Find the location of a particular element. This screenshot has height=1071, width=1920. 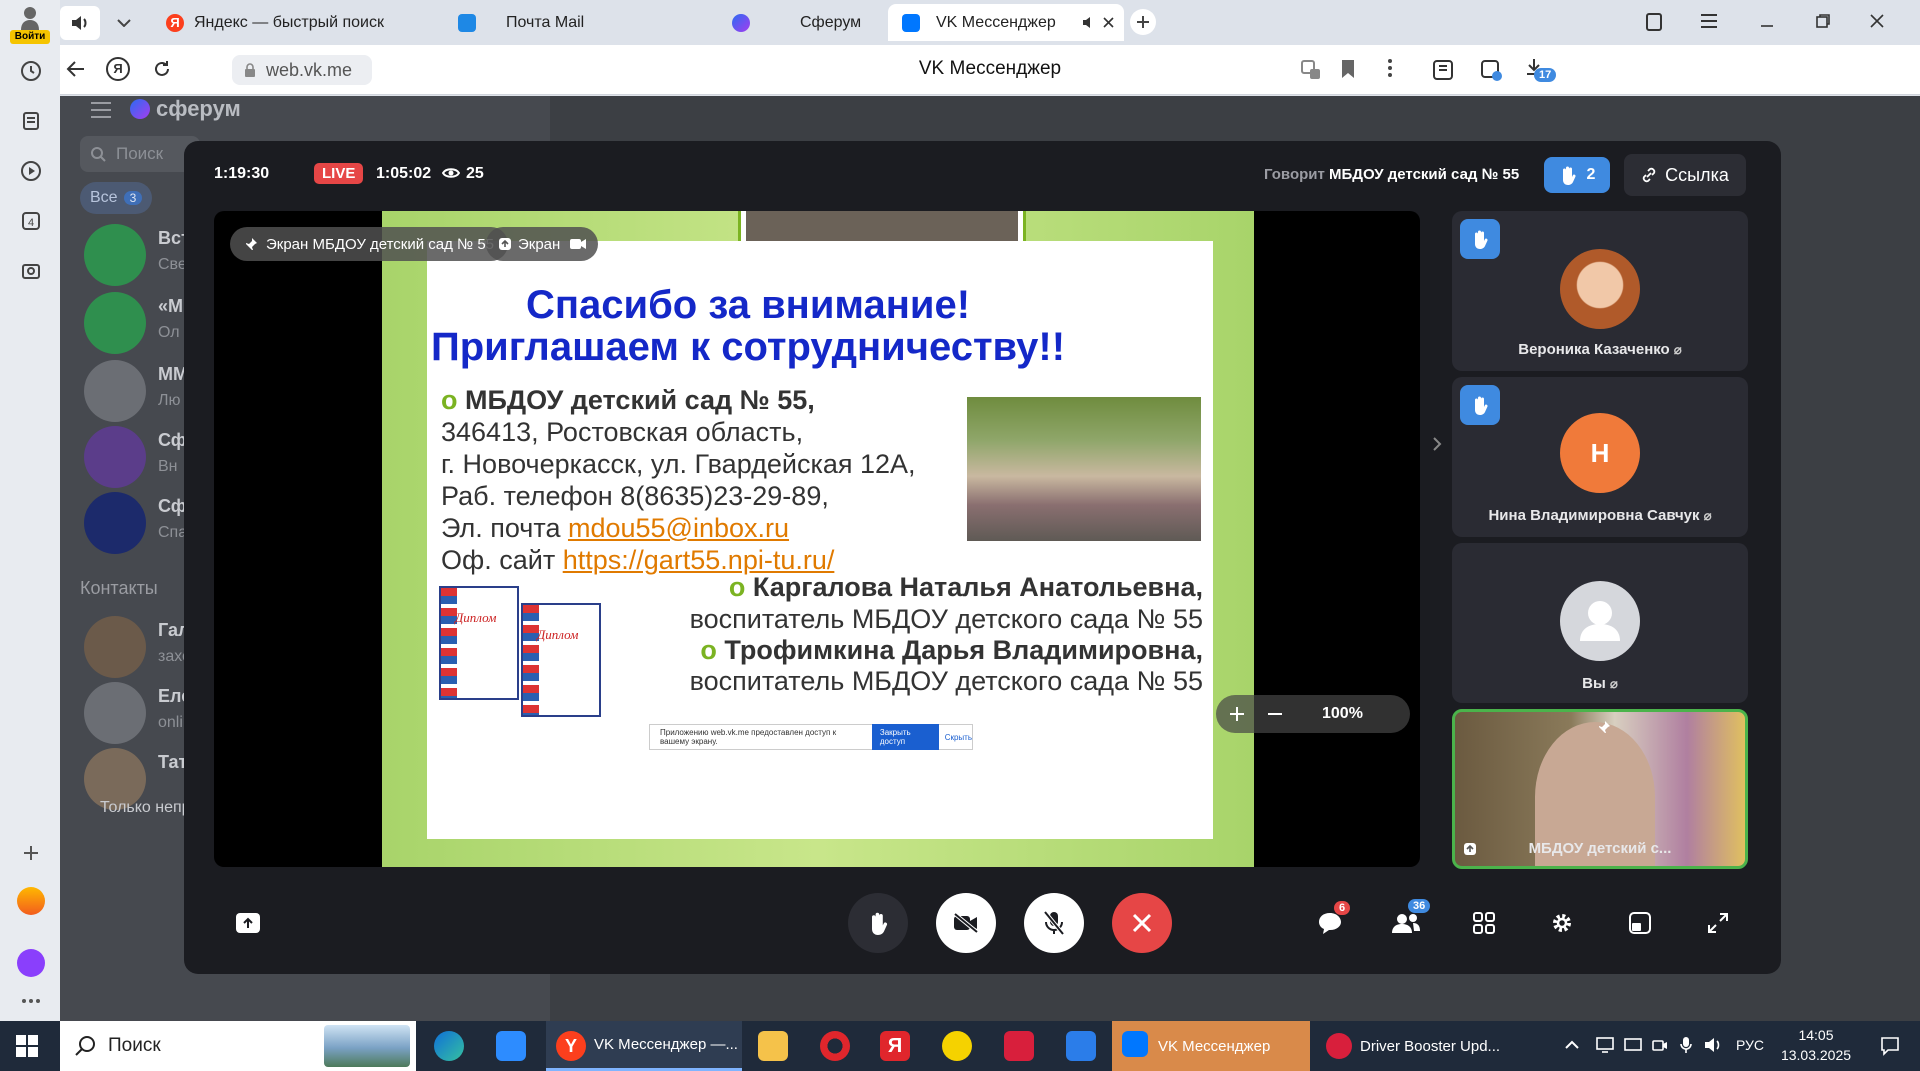

zoom-app-icon is located at coordinates (511, 1046).